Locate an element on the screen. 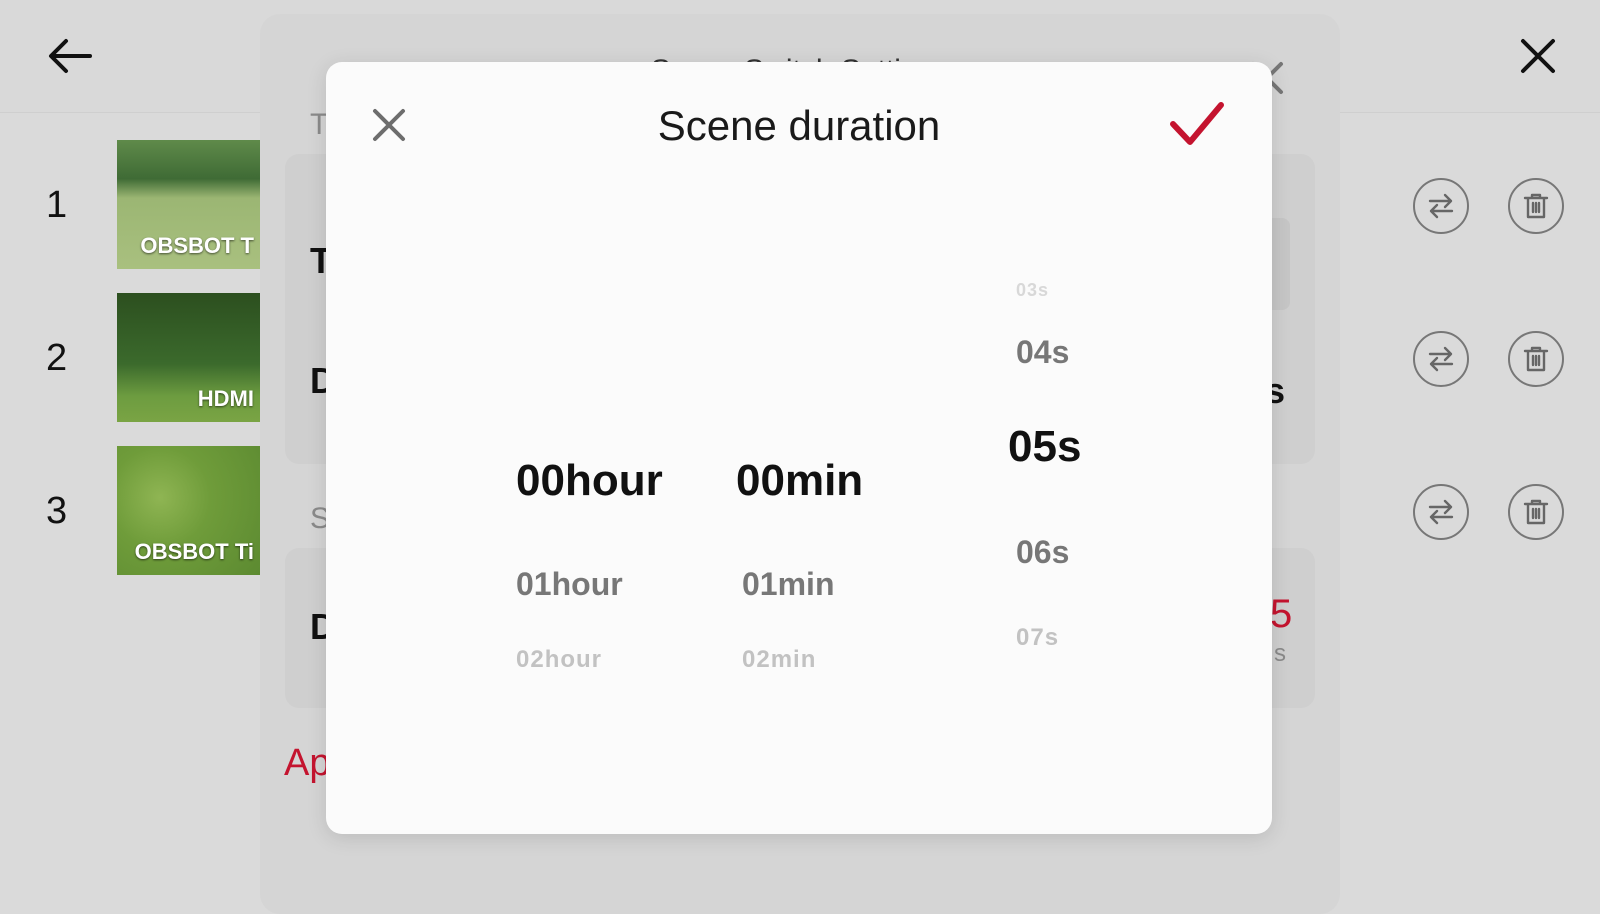 This screenshot has width=1600, height=914. seconds-selected: 05s is located at coordinates (1044, 447).